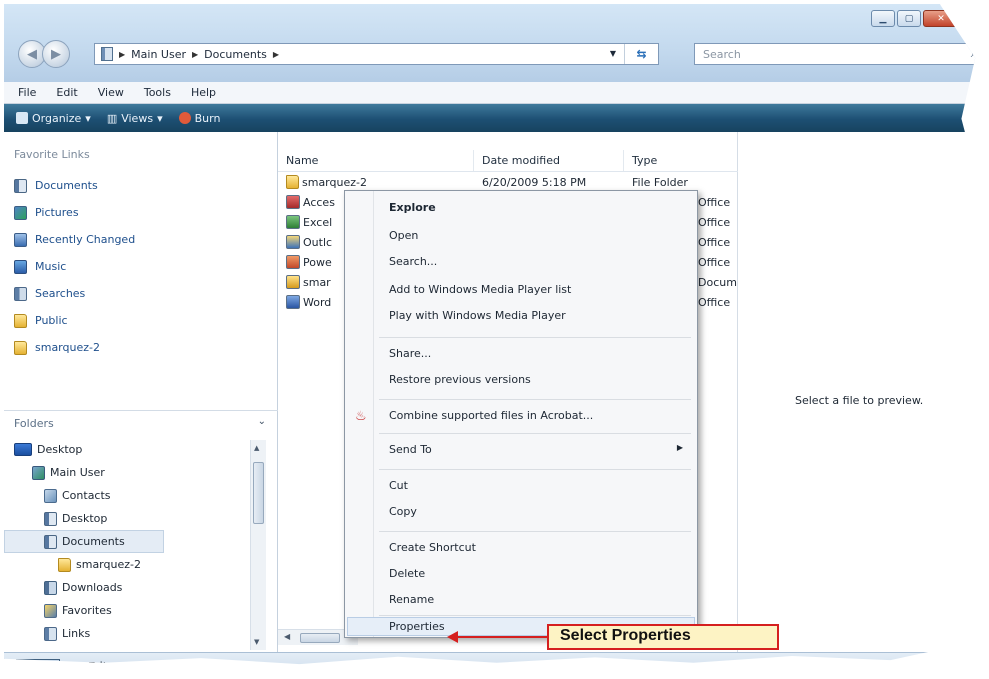 The image size is (989, 679). I want to click on file-list-scroll-thumb, so click(320, 638).